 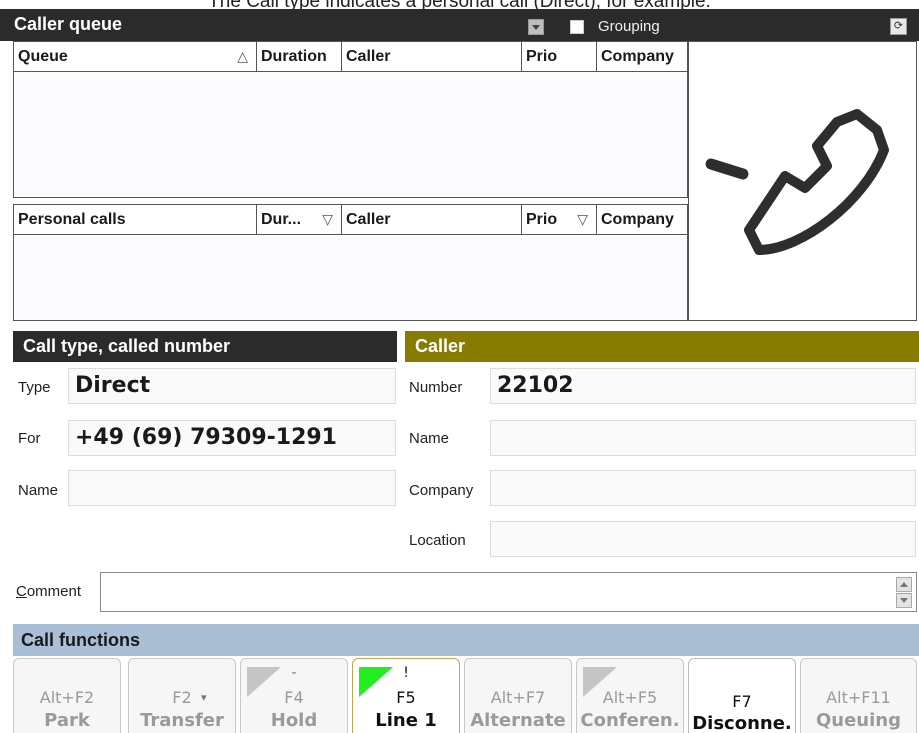 I want to click on called-name-field, so click(x=232, y=488).